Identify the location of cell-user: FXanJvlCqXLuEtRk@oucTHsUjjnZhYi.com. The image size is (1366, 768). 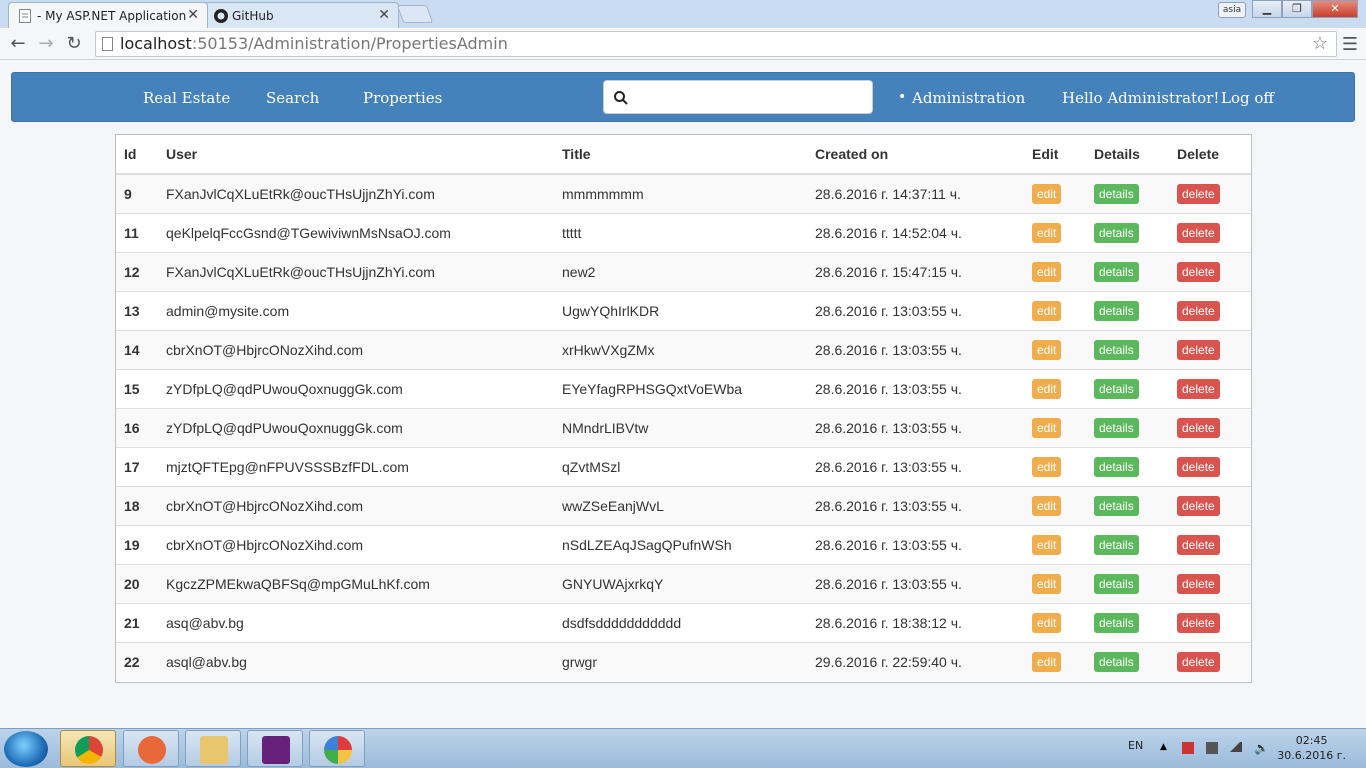
(356, 193).